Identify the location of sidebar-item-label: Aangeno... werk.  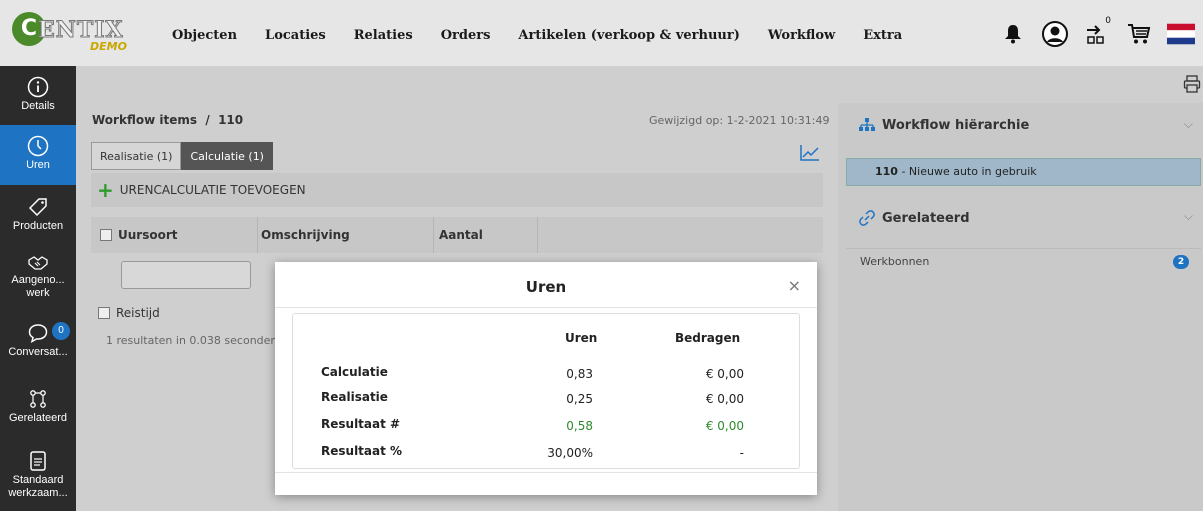
(38, 286).